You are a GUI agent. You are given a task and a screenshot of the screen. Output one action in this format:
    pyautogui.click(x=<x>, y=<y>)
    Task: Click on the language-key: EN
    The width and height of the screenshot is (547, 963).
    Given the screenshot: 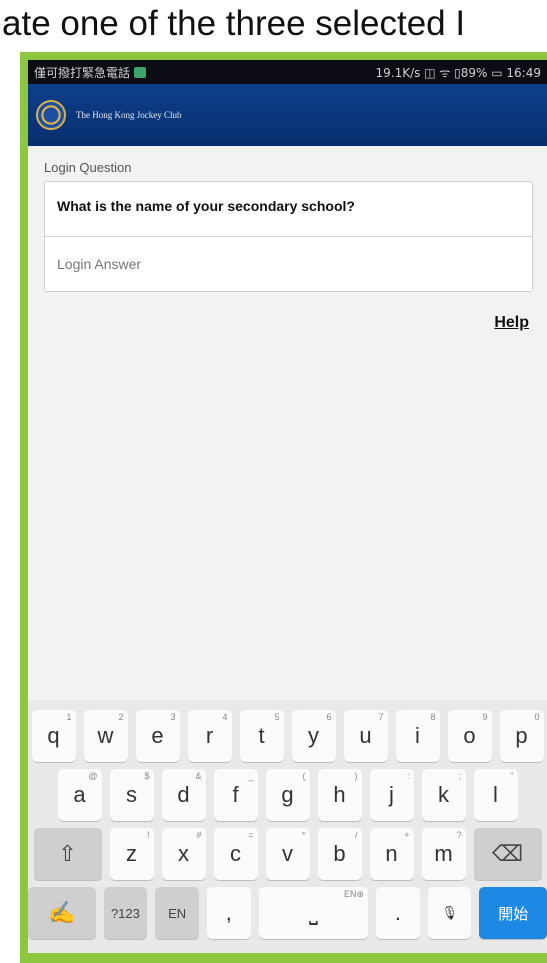 What is the action you would take?
    pyautogui.click(x=177, y=913)
    